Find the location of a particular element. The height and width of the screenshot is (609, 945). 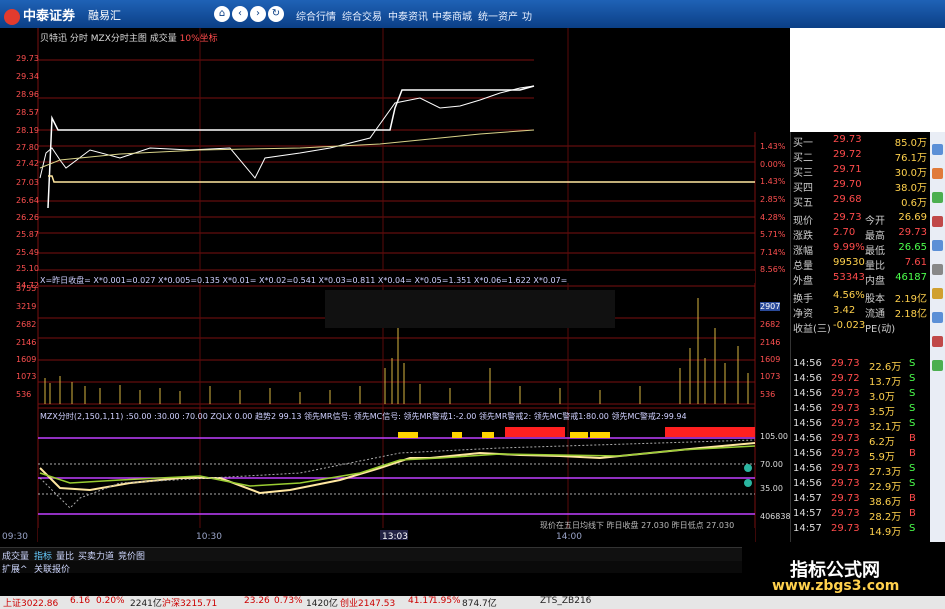

menu-trade: 综合交易 is located at coordinates (362, 15).